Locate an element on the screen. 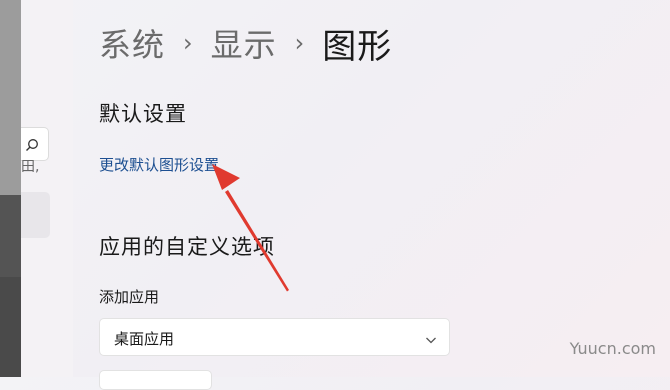 Image resolution: width=670 pixels, height=390 pixels. search-icon is located at coordinates (32, 146).